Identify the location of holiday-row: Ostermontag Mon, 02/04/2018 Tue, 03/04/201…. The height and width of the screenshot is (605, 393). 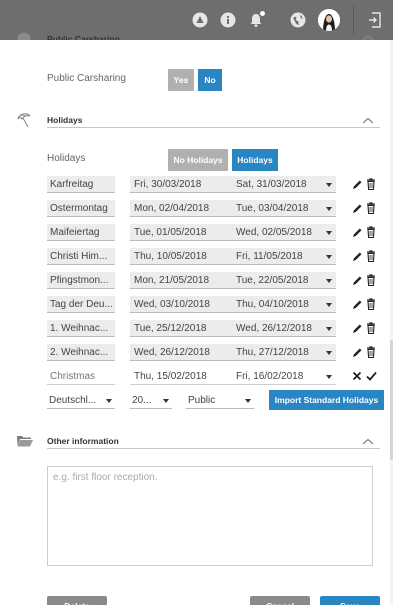
(215, 208).